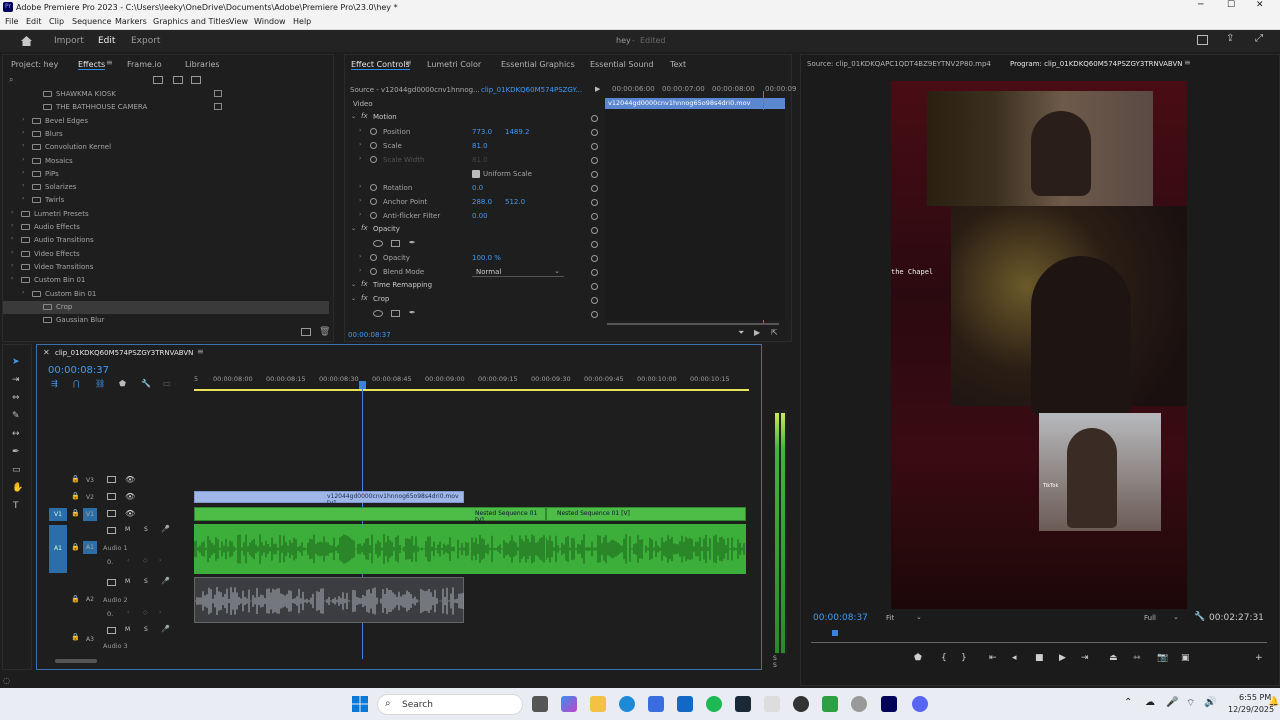  Describe the element at coordinates (191, 21) in the screenshot. I see `menu-graphics: Graphics and Titles` at that location.